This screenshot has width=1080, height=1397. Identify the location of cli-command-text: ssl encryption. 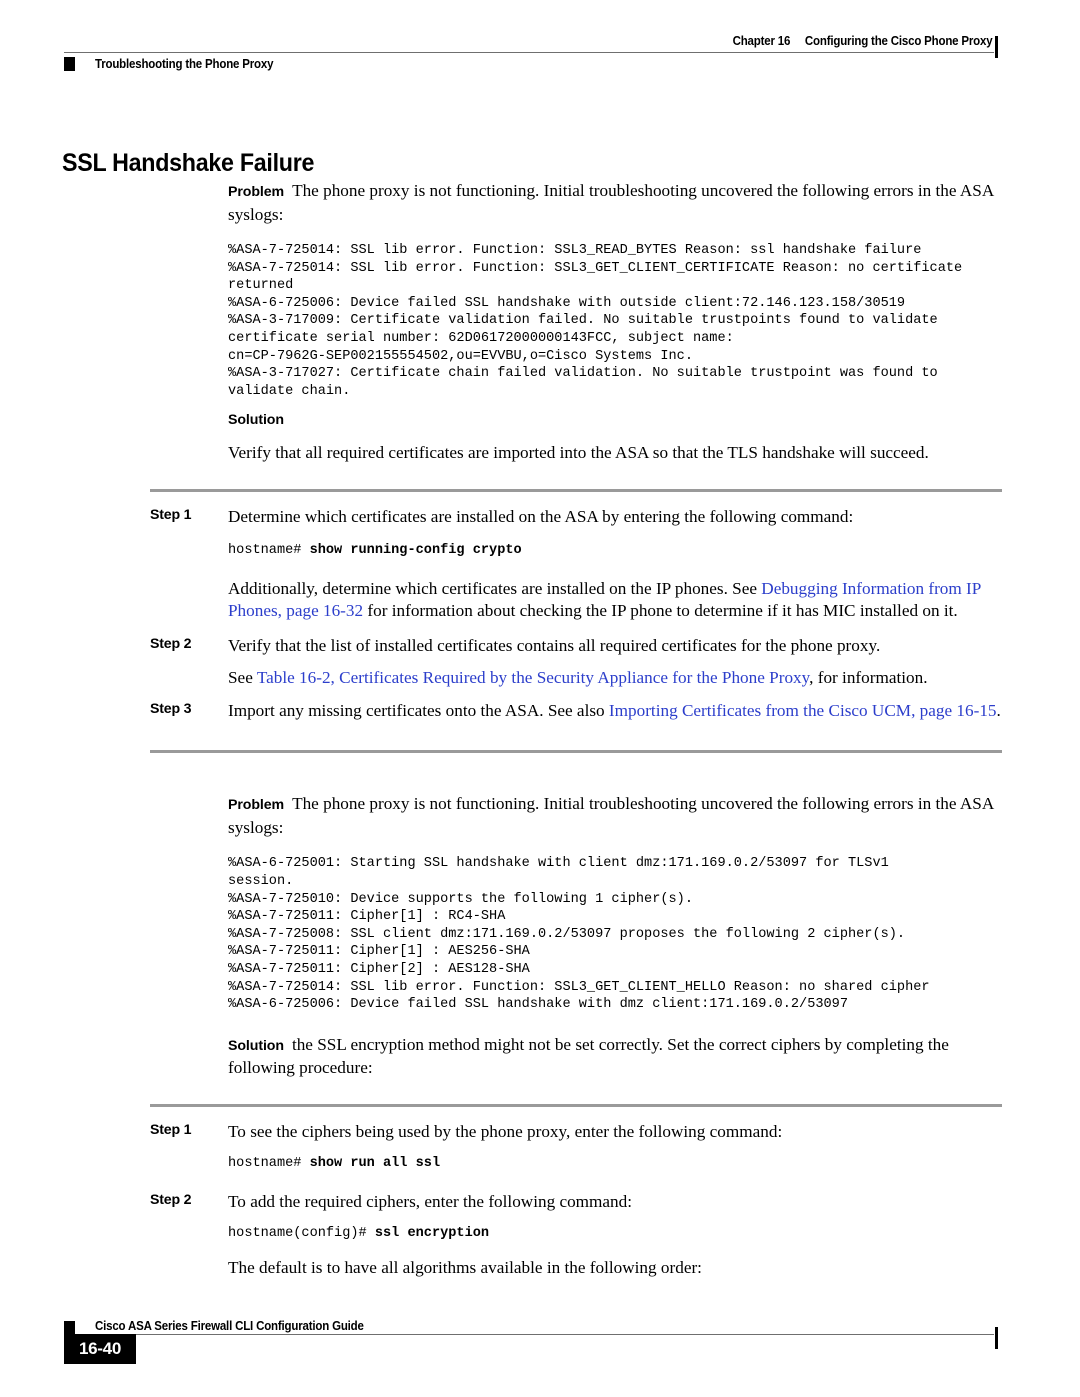
(432, 1234).